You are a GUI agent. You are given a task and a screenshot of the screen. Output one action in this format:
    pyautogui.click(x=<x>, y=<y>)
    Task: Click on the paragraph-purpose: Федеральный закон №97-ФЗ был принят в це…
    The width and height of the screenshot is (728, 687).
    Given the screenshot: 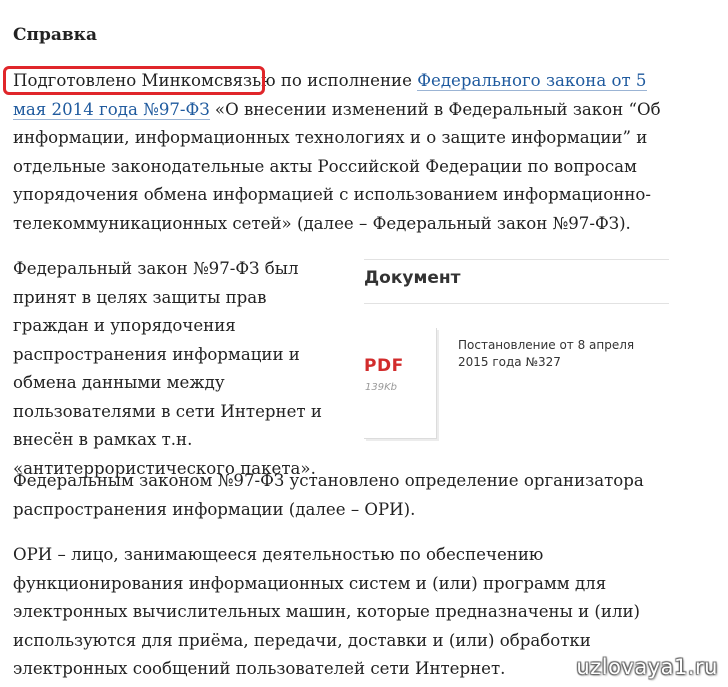 What is the action you would take?
    pyautogui.click(x=167, y=368)
    